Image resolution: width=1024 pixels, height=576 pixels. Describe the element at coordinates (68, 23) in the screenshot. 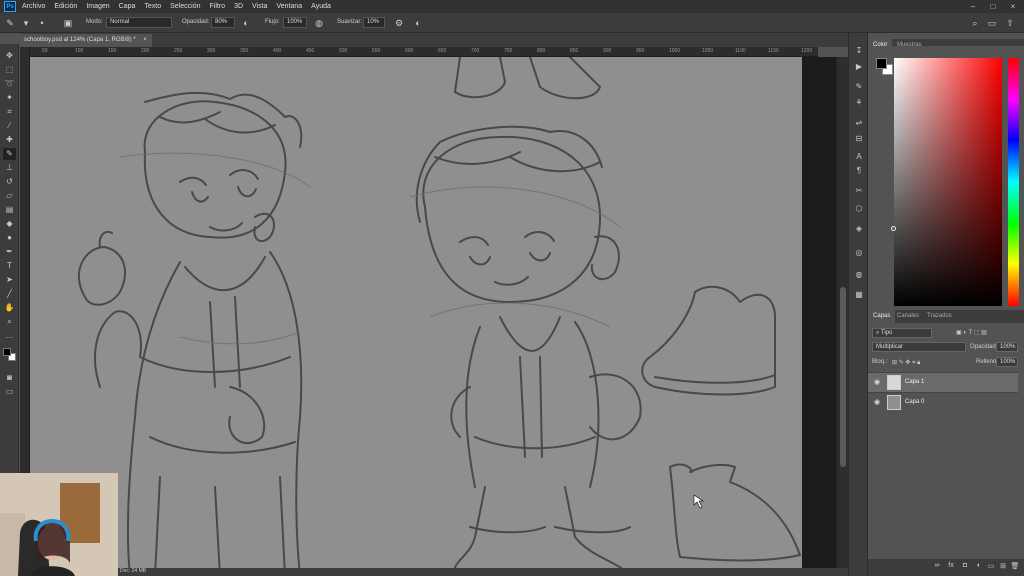

I see `brush-panel-icon: ▣` at that location.